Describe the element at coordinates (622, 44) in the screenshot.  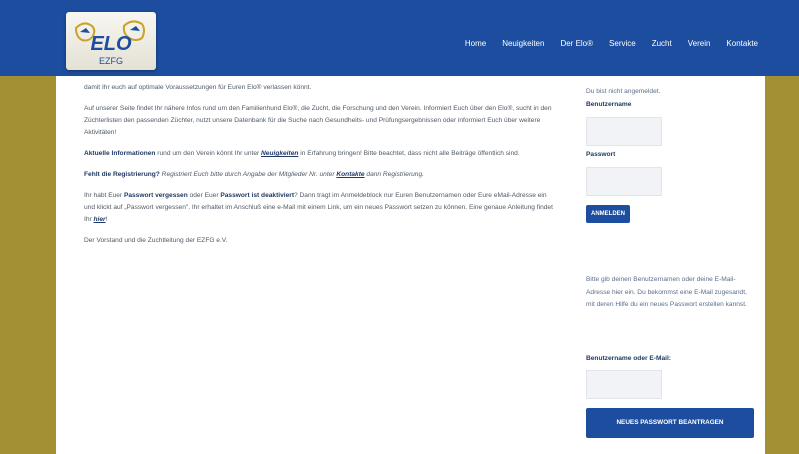
I see `nav-service: Service` at that location.